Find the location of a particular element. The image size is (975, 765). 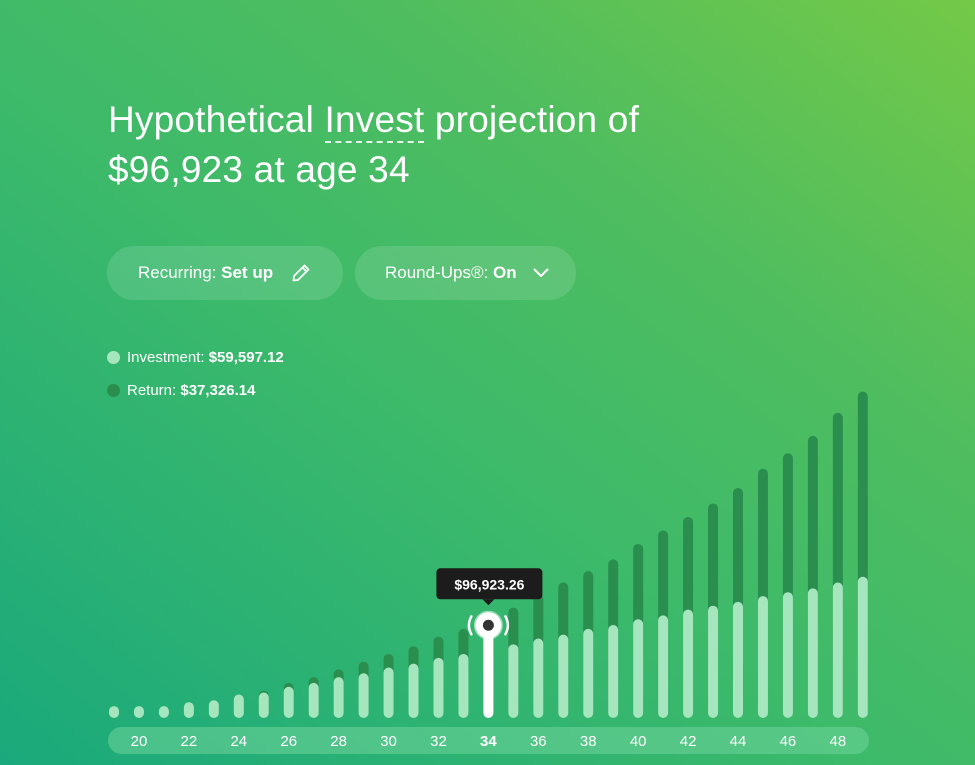

pulse-right-icon is located at coordinates (507, 625).